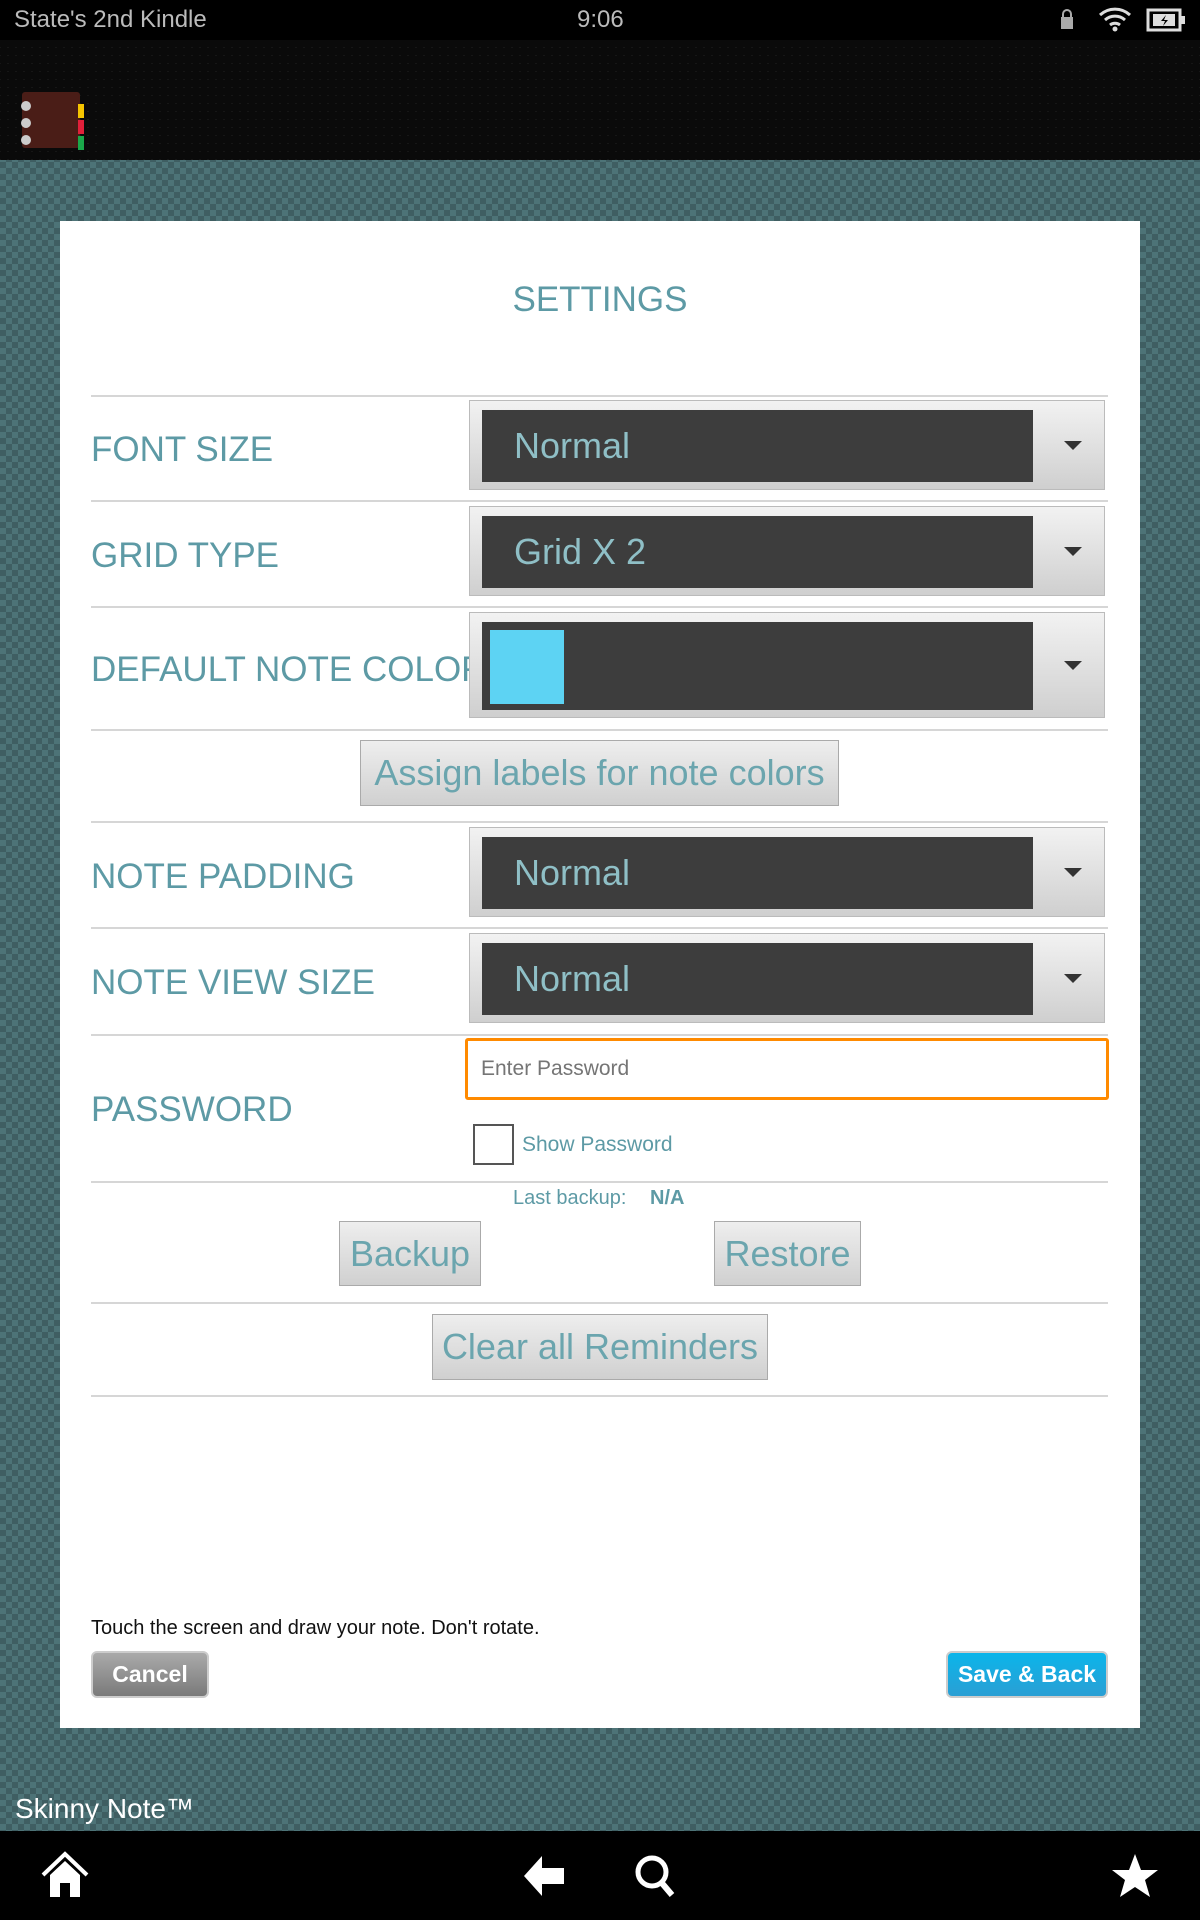 Image resolution: width=1200 pixels, height=1920 pixels. What do you see at coordinates (600, 1875) in the screenshot?
I see `bottom-nav-bar` at bounding box center [600, 1875].